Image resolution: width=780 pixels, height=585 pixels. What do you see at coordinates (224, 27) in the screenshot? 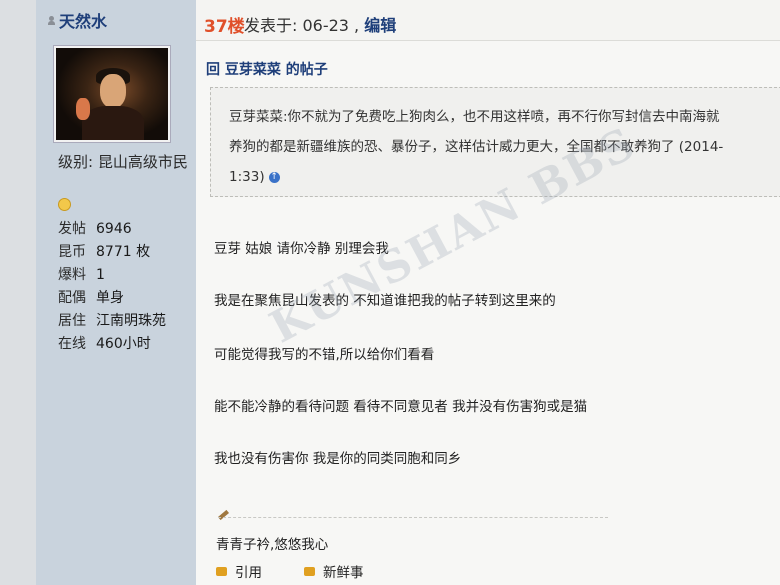
I see `floor-number: 37楼` at bounding box center [224, 27].